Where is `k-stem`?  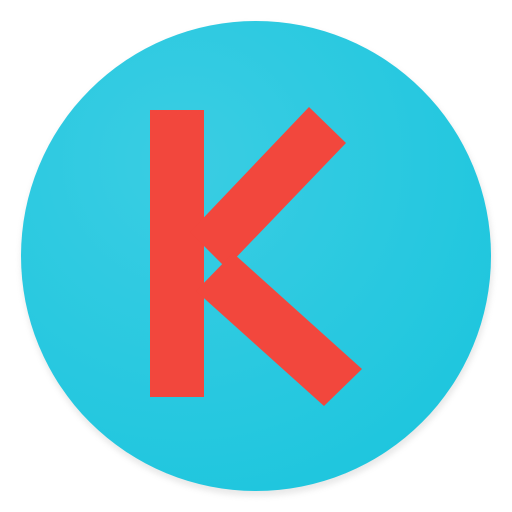 k-stem is located at coordinates (177, 253).